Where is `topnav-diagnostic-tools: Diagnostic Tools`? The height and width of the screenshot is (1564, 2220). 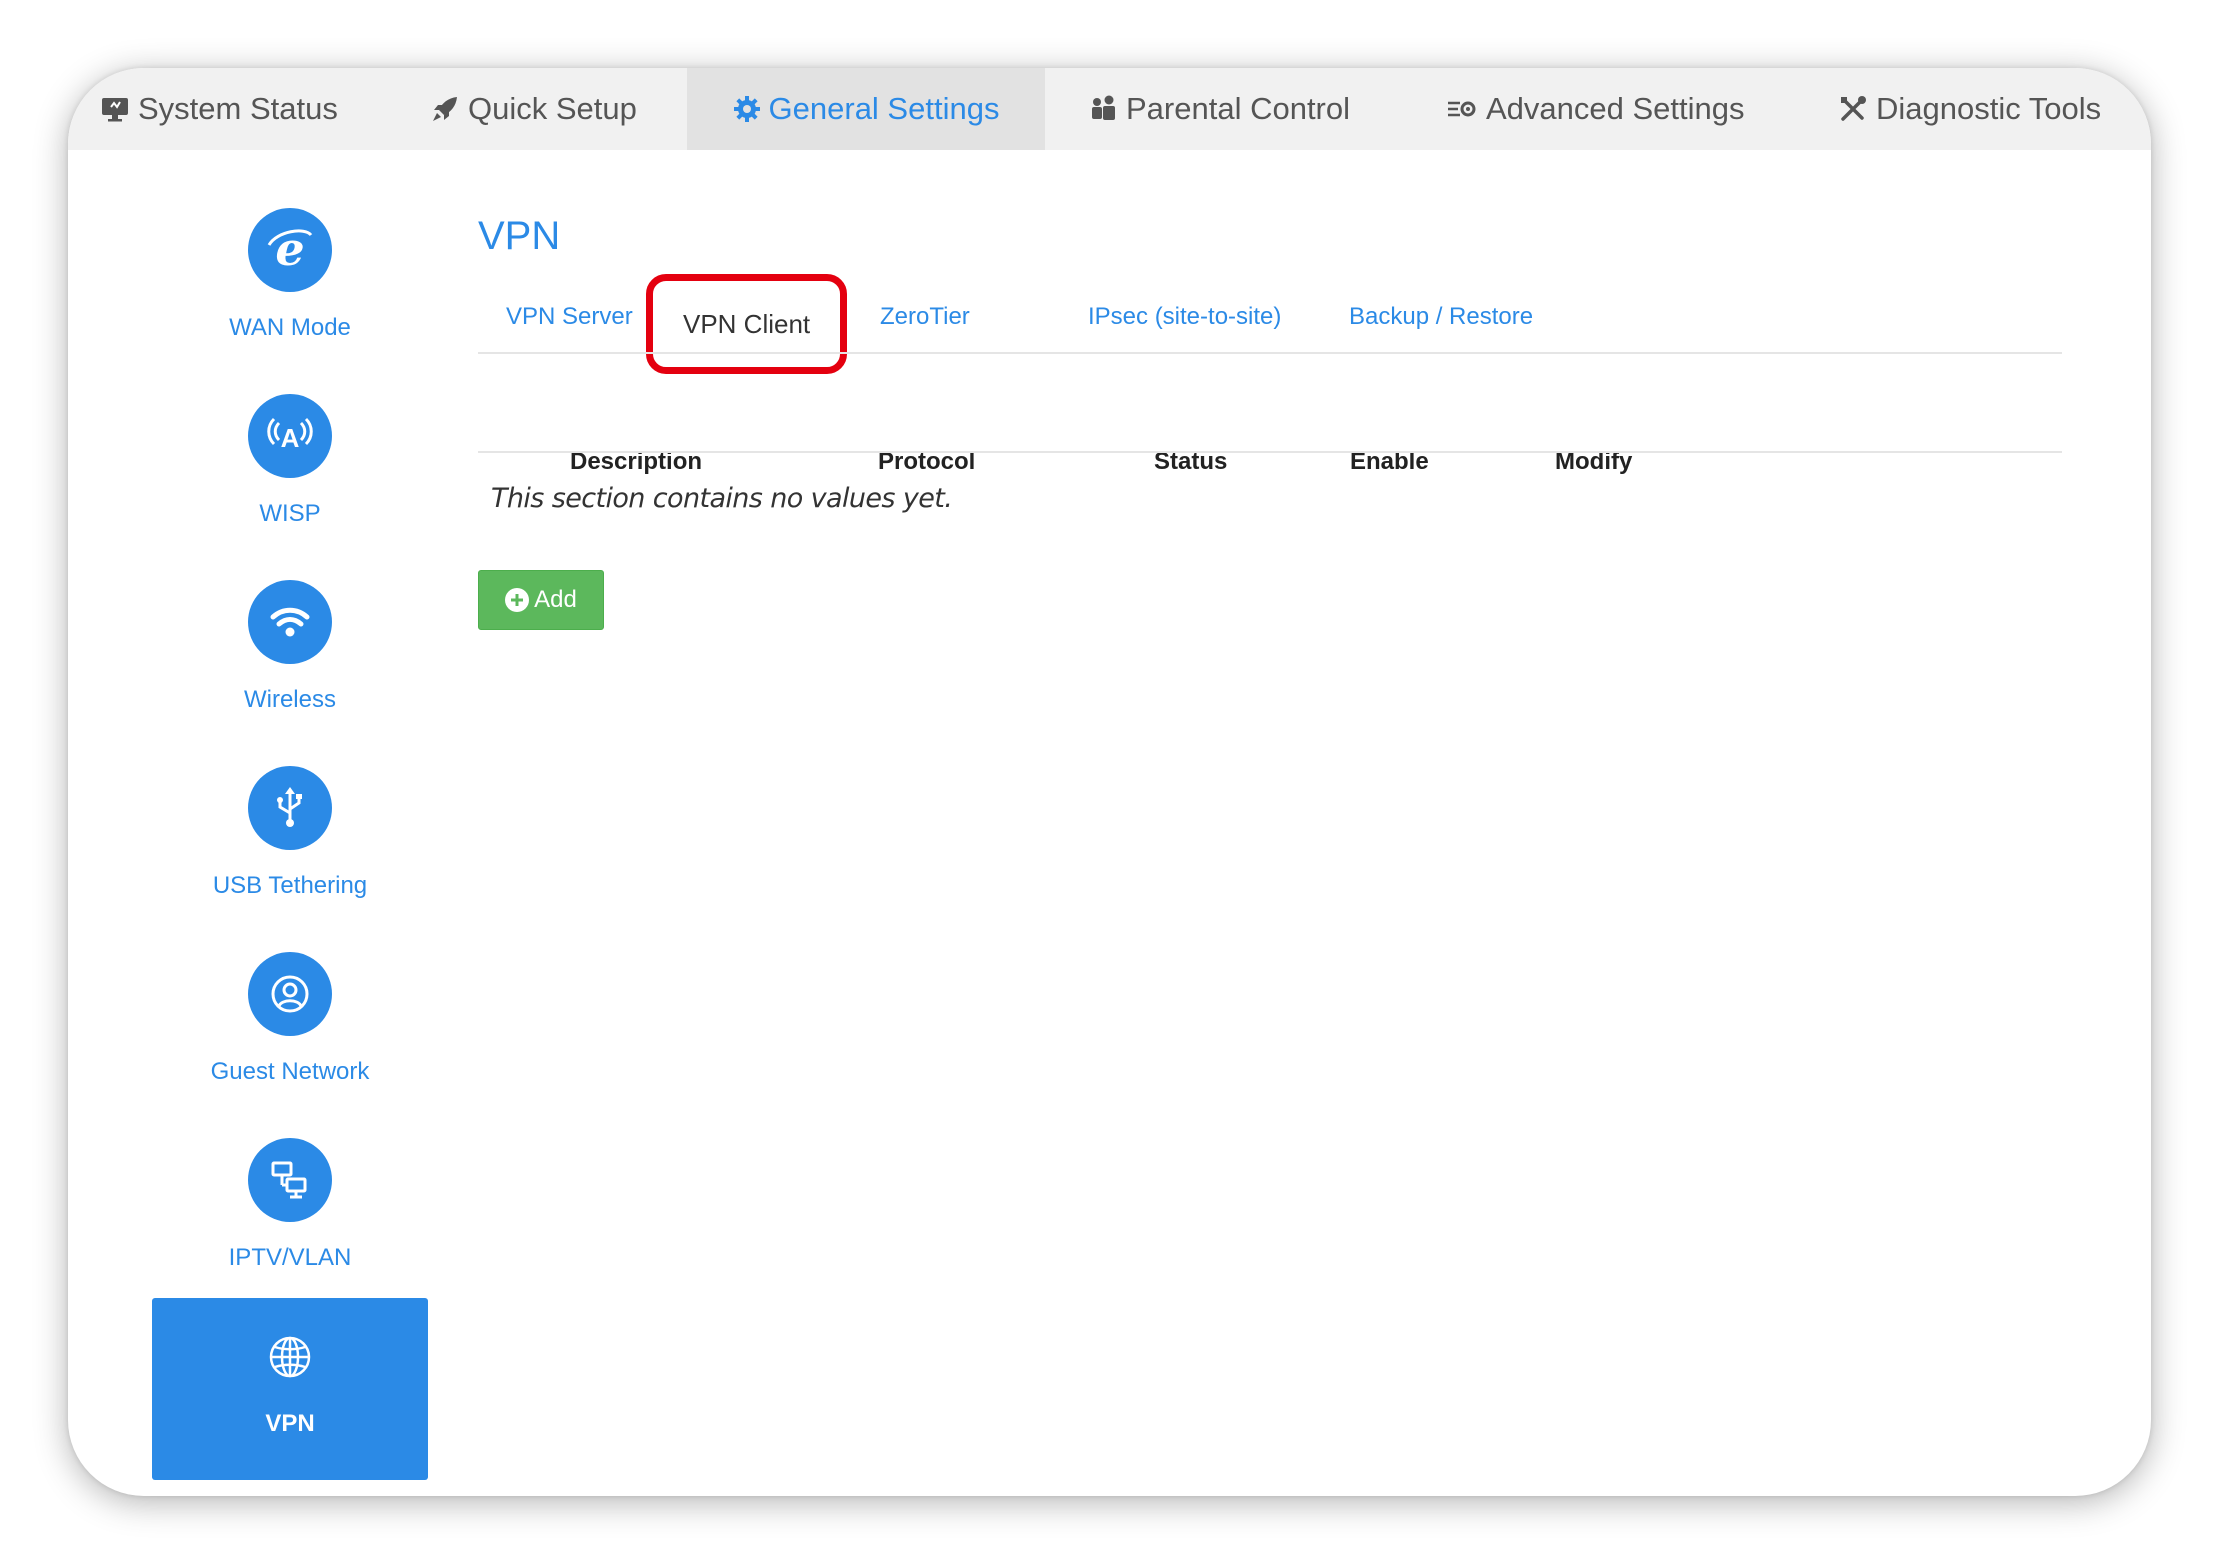
topnav-diagnostic-tools: Diagnostic Tools is located at coordinates (1969, 109).